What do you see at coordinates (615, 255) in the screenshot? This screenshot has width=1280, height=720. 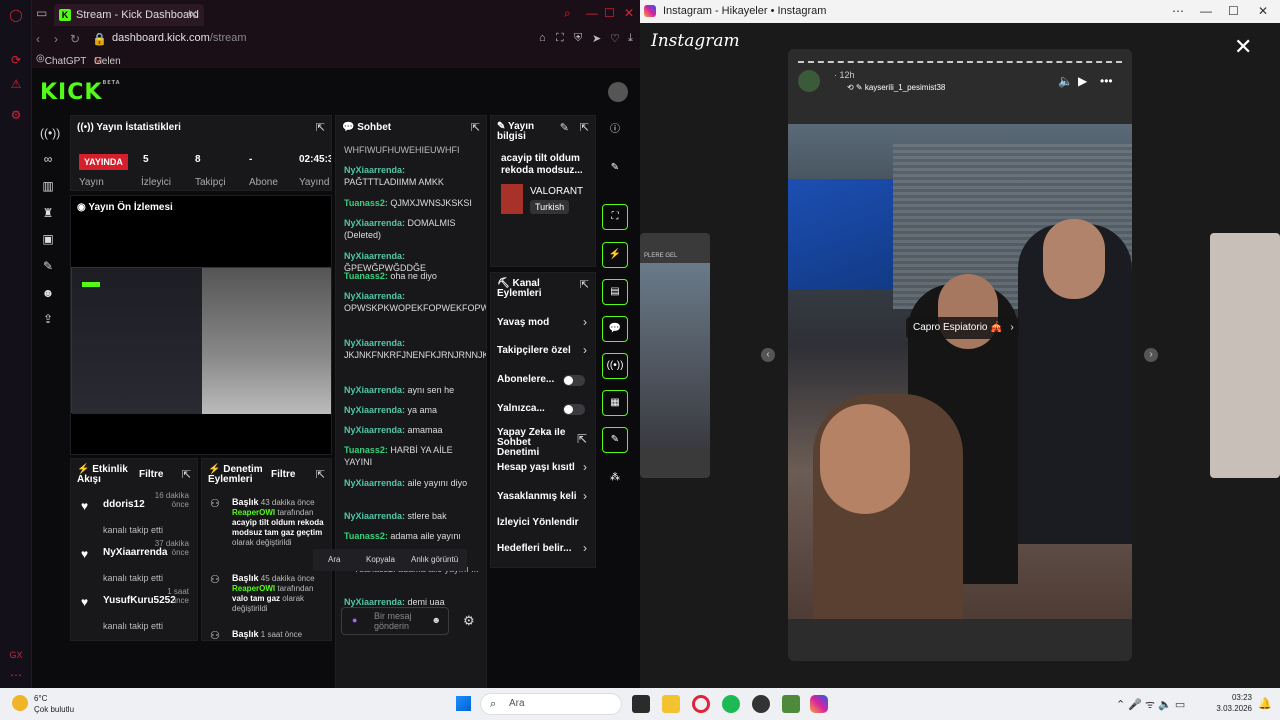 I see `lightning-icon: ⚡` at bounding box center [615, 255].